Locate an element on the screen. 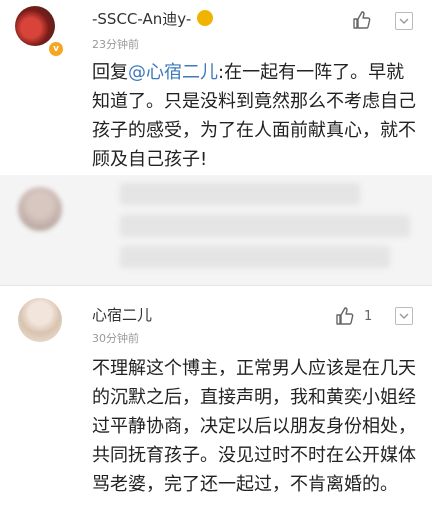  comment-username: -SSCC-An迪y- is located at coordinates (153, 18).